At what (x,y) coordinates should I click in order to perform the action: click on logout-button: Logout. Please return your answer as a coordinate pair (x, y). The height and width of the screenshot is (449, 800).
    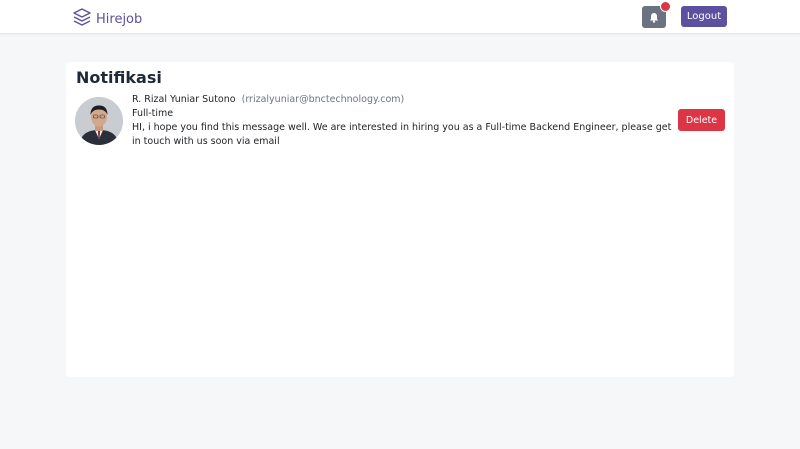
    Looking at the image, I should click on (704, 16).